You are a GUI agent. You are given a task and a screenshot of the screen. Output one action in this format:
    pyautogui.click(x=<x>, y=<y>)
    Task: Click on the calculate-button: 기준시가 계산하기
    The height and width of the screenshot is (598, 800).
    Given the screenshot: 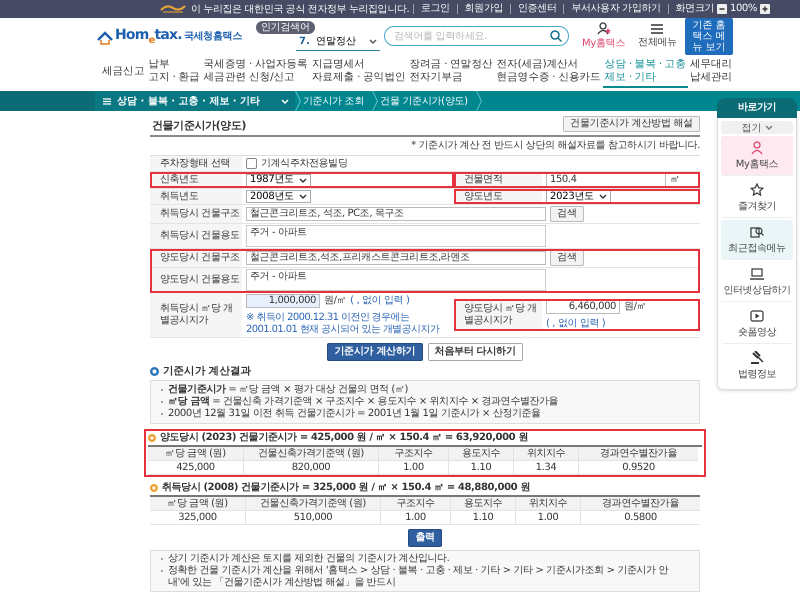 What is the action you would take?
    pyautogui.click(x=374, y=352)
    